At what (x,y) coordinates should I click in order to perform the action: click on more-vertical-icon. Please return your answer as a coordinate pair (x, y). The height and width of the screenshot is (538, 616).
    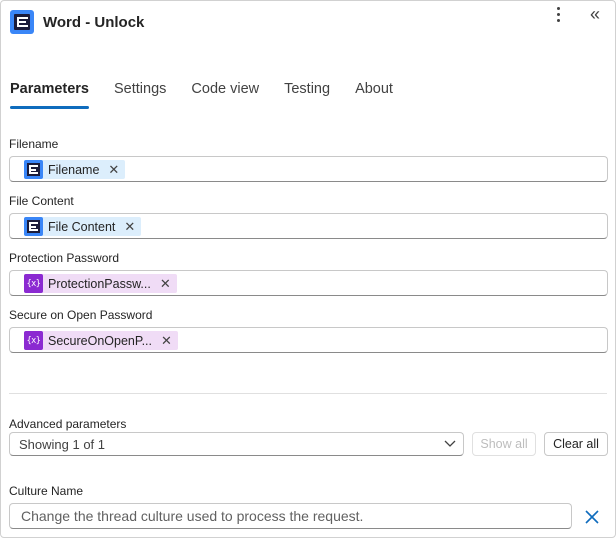
    Looking at the image, I should click on (558, 14).